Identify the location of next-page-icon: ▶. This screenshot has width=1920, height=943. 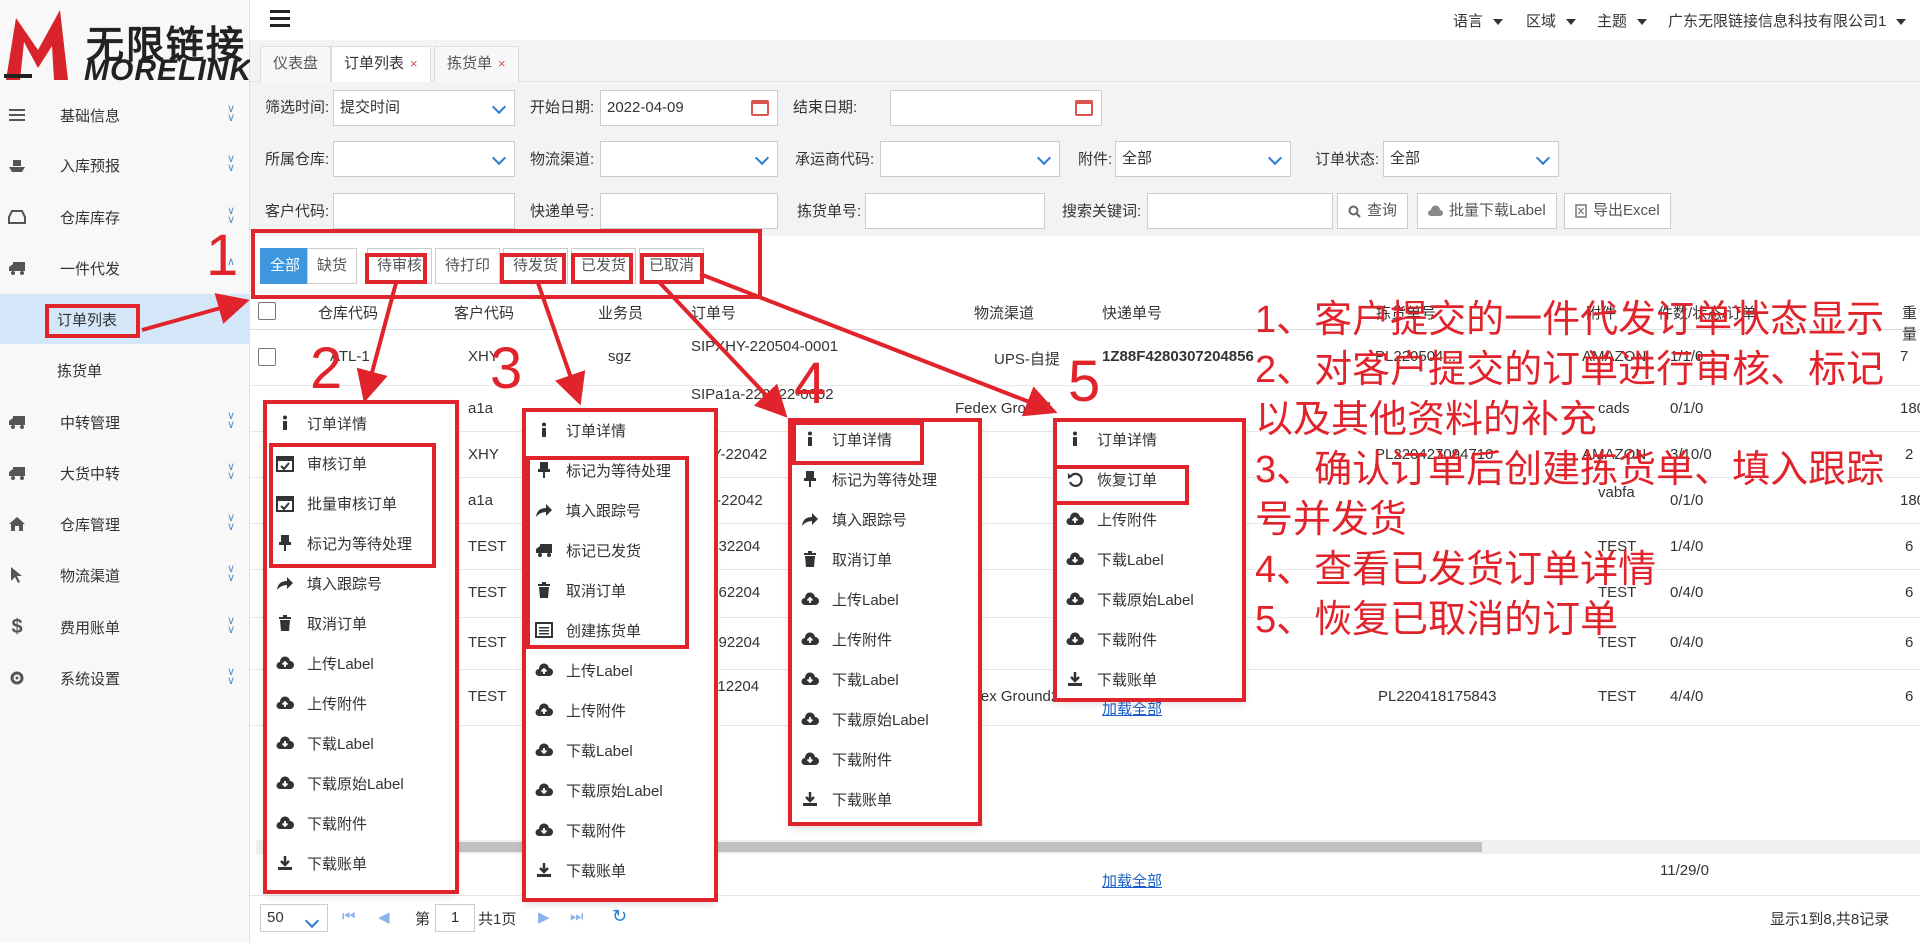
(544, 917).